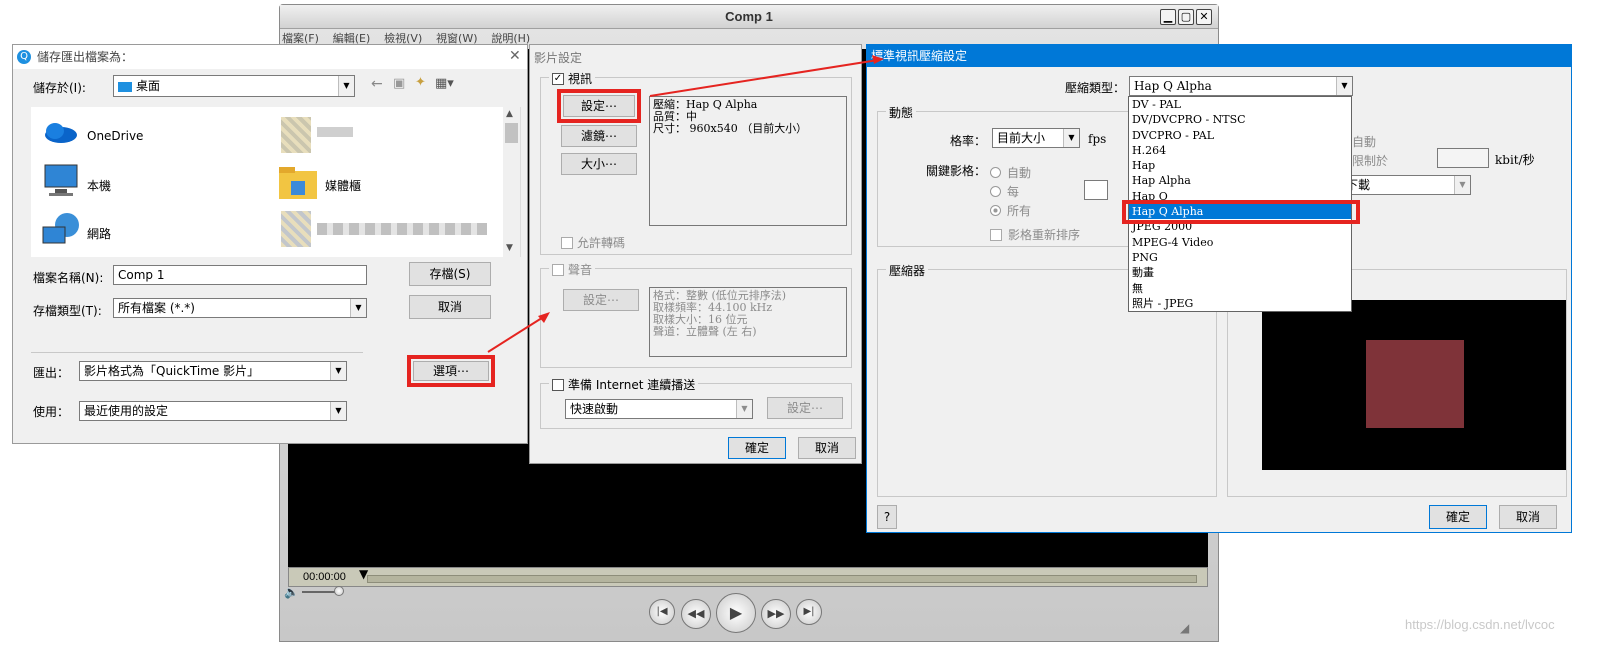 The width and height of the screenshot is (1600, 648). Describe the element at coordinates (685, 204) in the screenshot. I see `annotation-arrows` at that location.